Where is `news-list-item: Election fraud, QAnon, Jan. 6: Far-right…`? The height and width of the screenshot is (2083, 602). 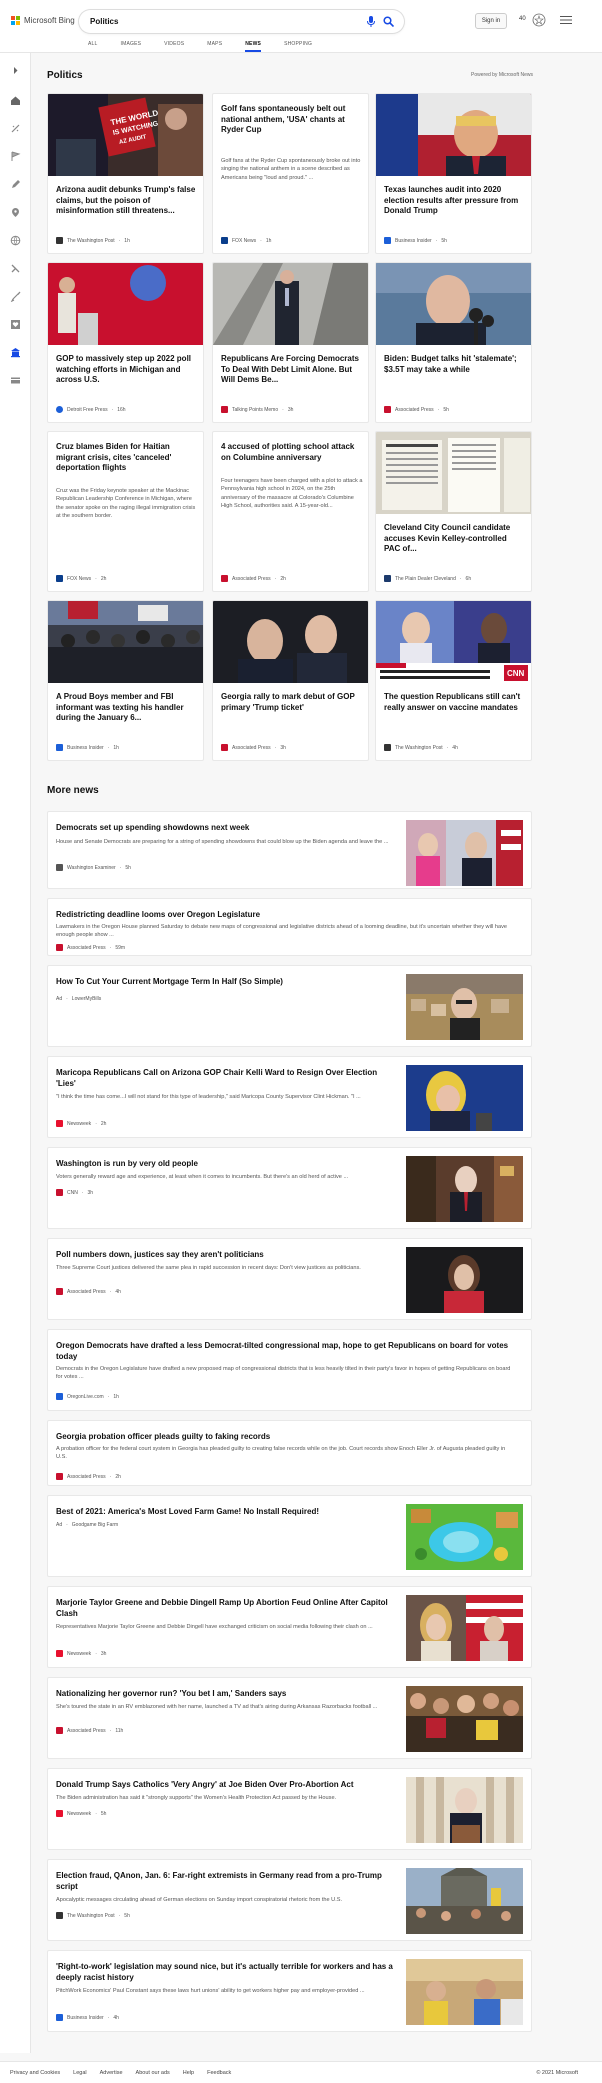 news-list-item: Election fraud, QAnon, Jan. 6: Far-right… is located at coordinates (289, 1900).